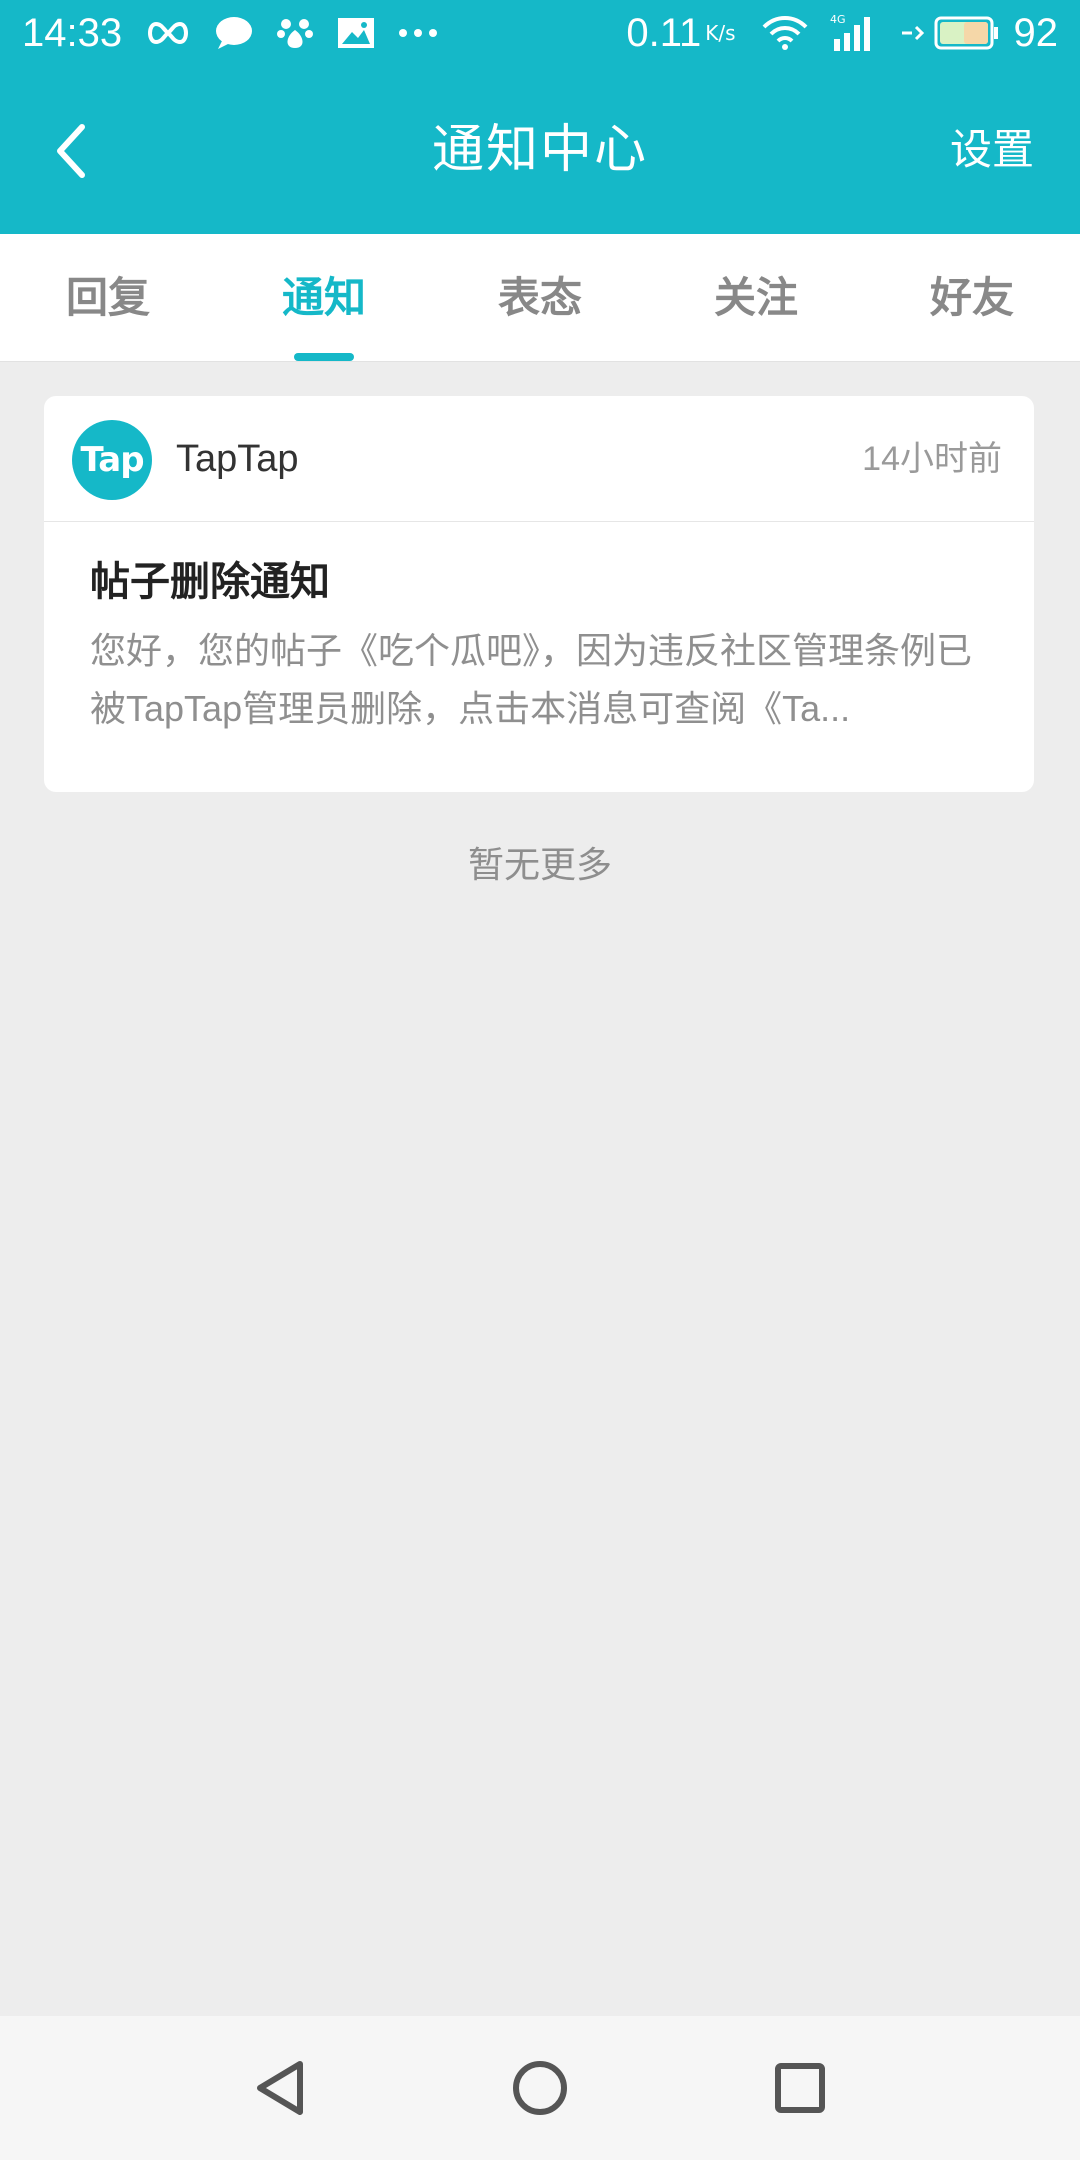 This screenshot has height=2160, width=1080. Describe the element at coordinates (720, 33) in the screenshot. I see `net-speed-unit: K/s` at that location.